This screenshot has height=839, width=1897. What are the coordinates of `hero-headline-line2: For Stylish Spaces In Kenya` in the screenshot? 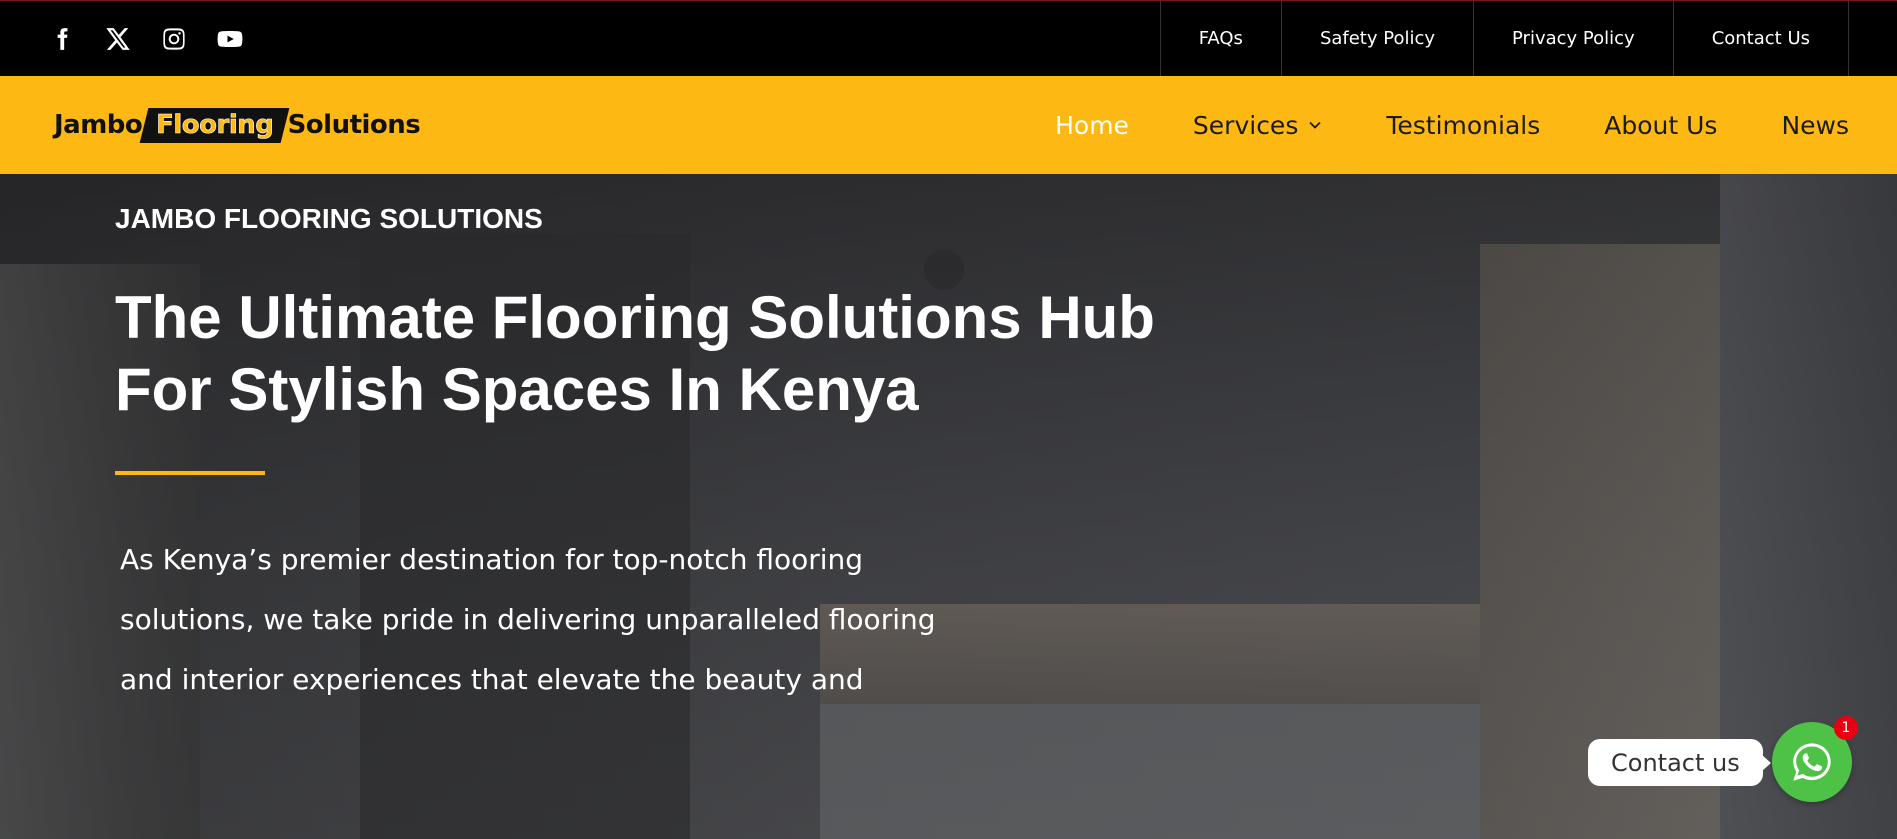 It's located at (517, 389).